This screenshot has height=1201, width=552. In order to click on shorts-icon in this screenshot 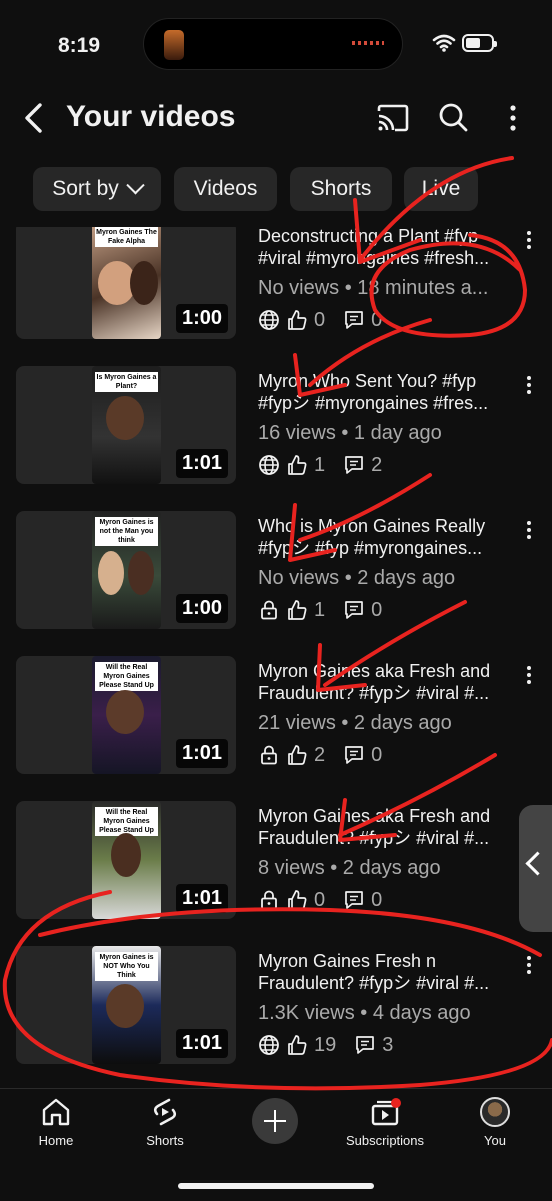, I will do `click(165, 1112)`.